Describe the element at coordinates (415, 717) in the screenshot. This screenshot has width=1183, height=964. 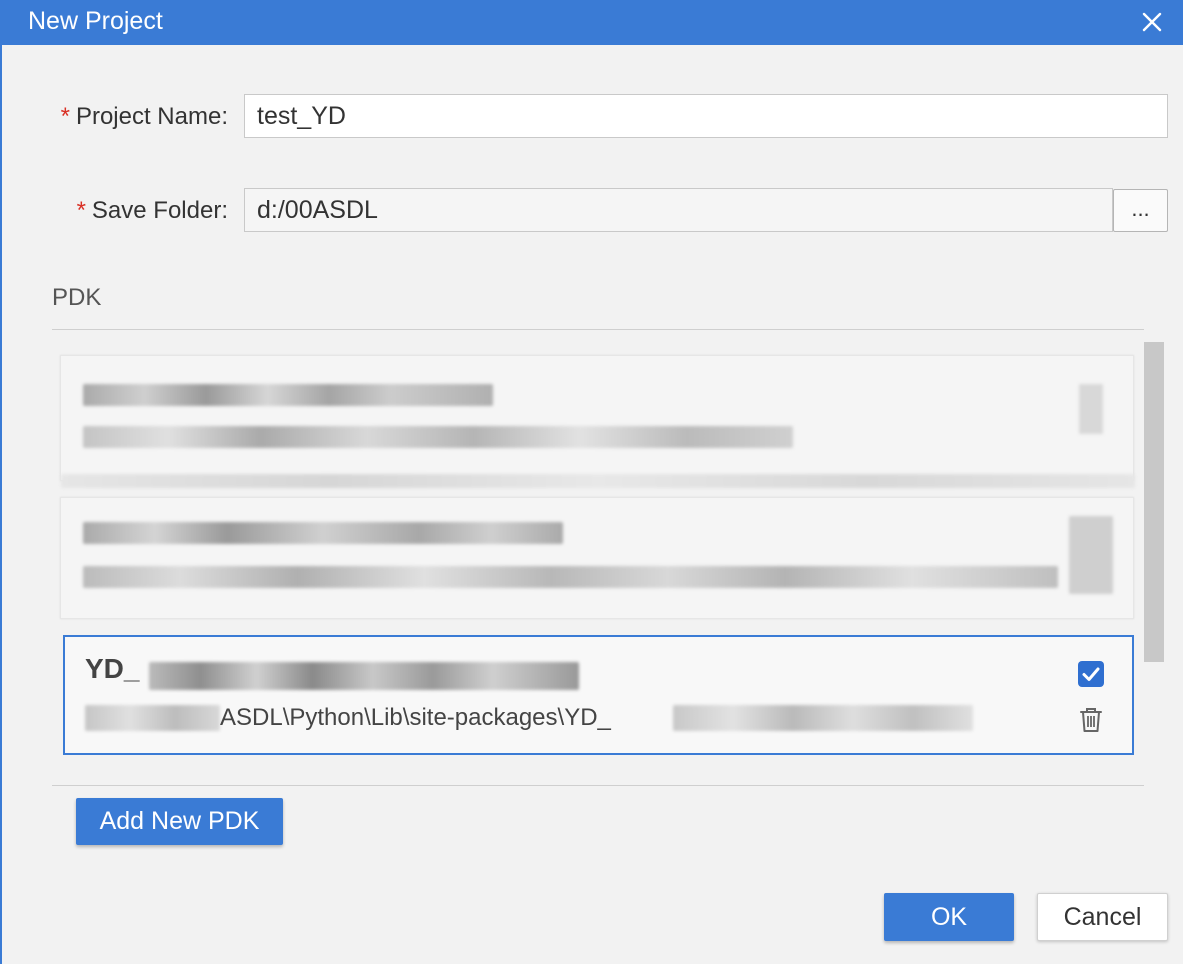
I see `pdk-item-path: ASDL\Python\Lib\site-packages\YD_` at that location.